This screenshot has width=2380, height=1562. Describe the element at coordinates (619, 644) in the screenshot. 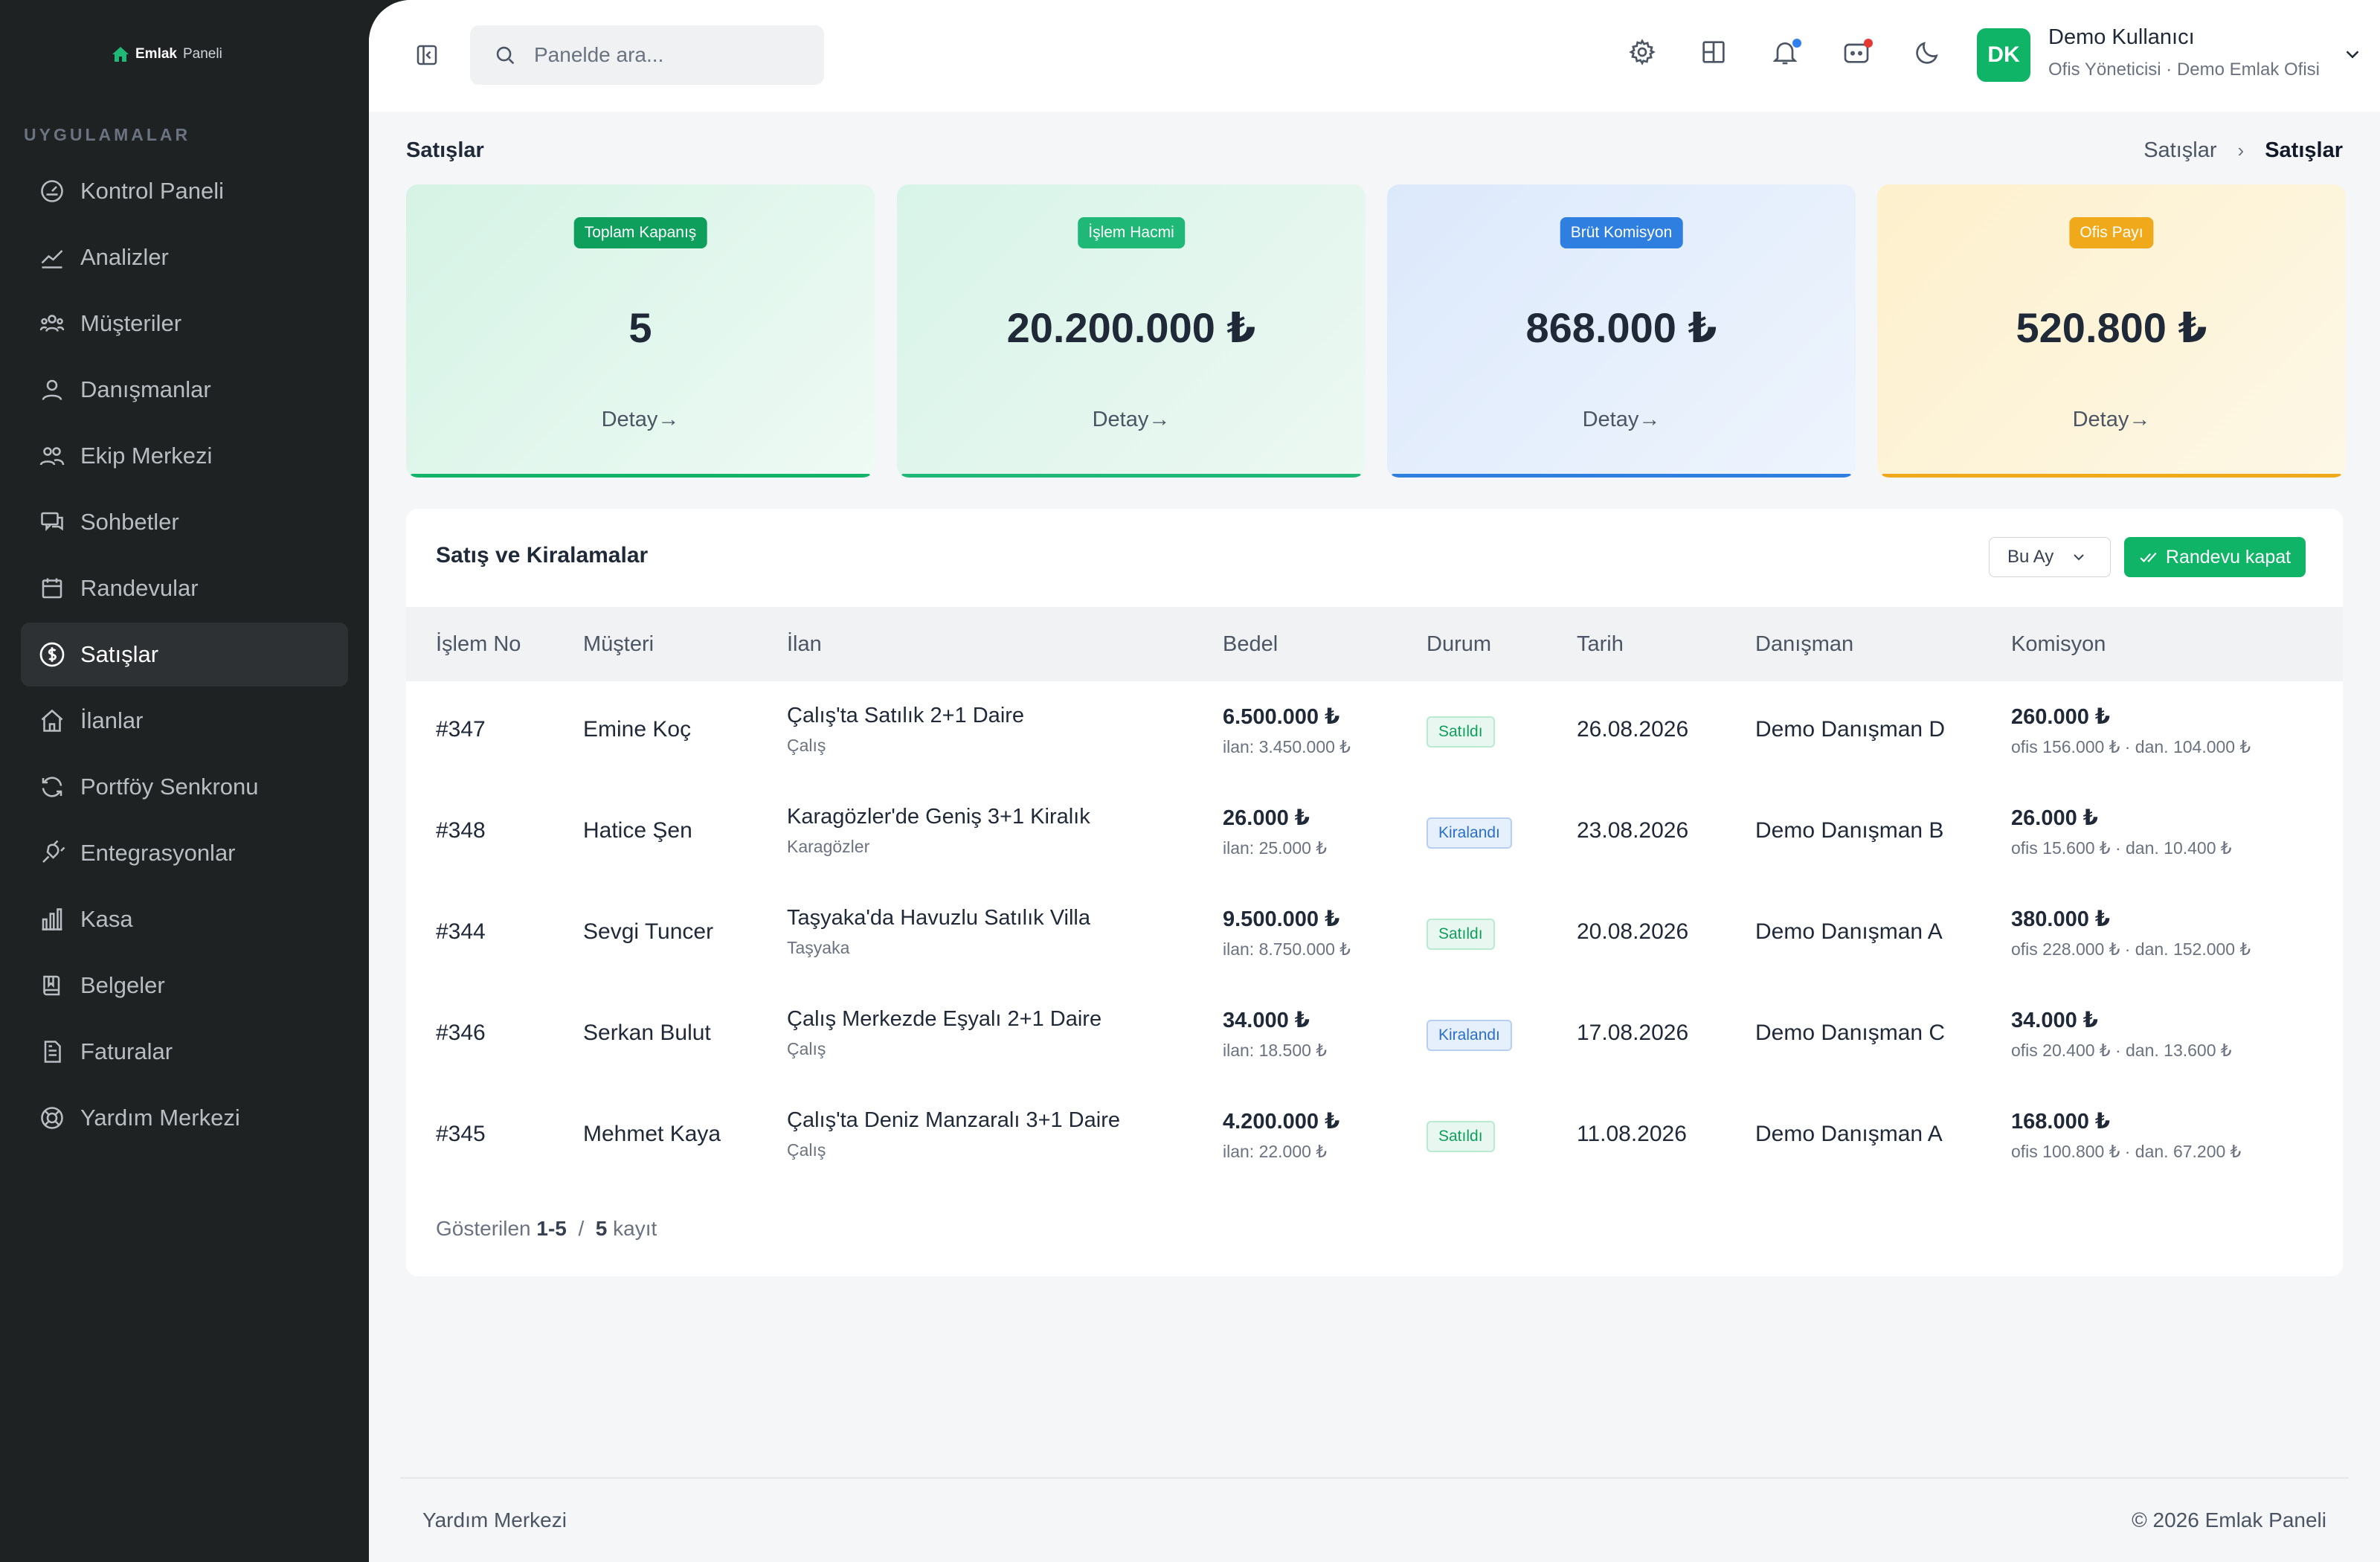

I see `column-header: Müşteri` at that location.